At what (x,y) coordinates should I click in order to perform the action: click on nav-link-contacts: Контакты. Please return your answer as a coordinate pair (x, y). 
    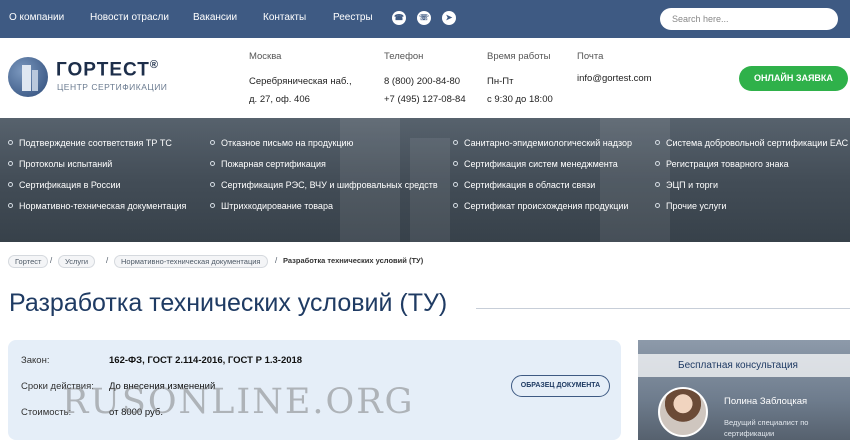
    Looking at the image, I should click on (284, 17).